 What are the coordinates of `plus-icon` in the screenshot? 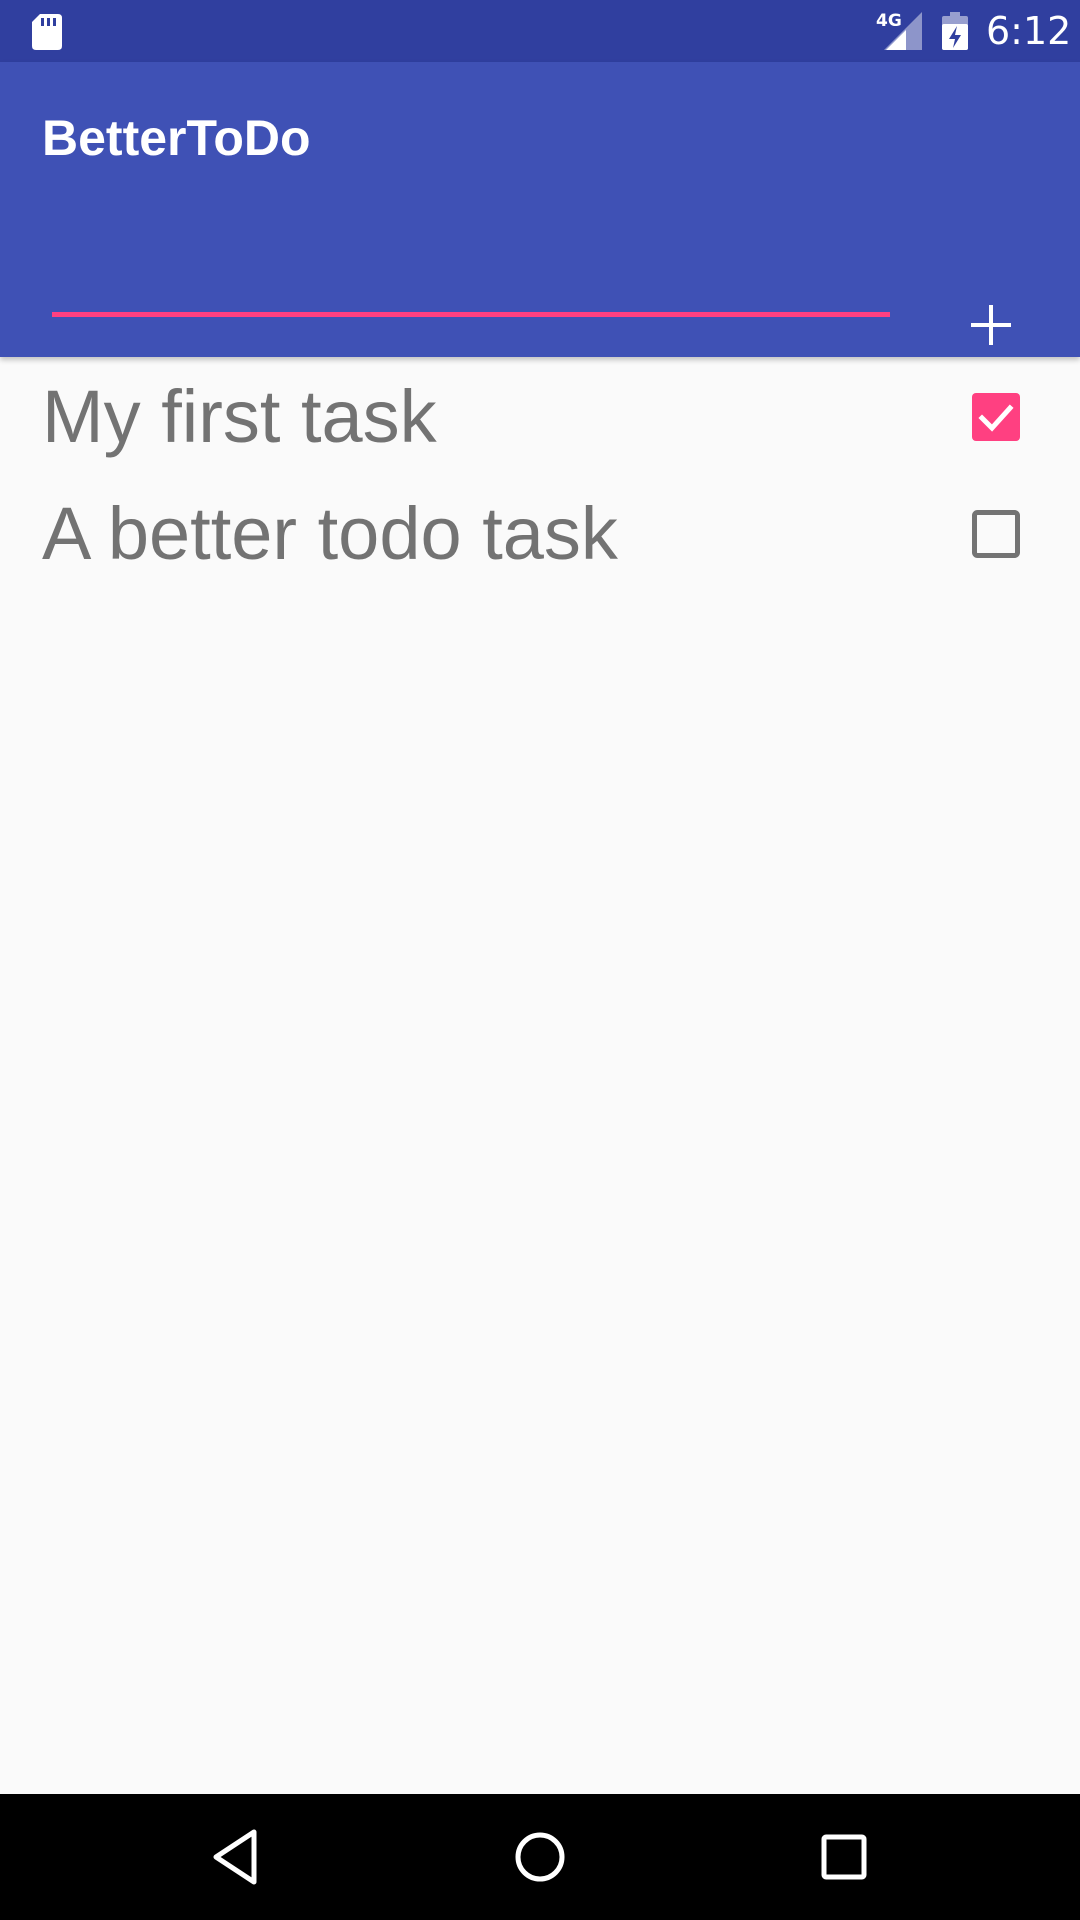 It's located at (991, 325).